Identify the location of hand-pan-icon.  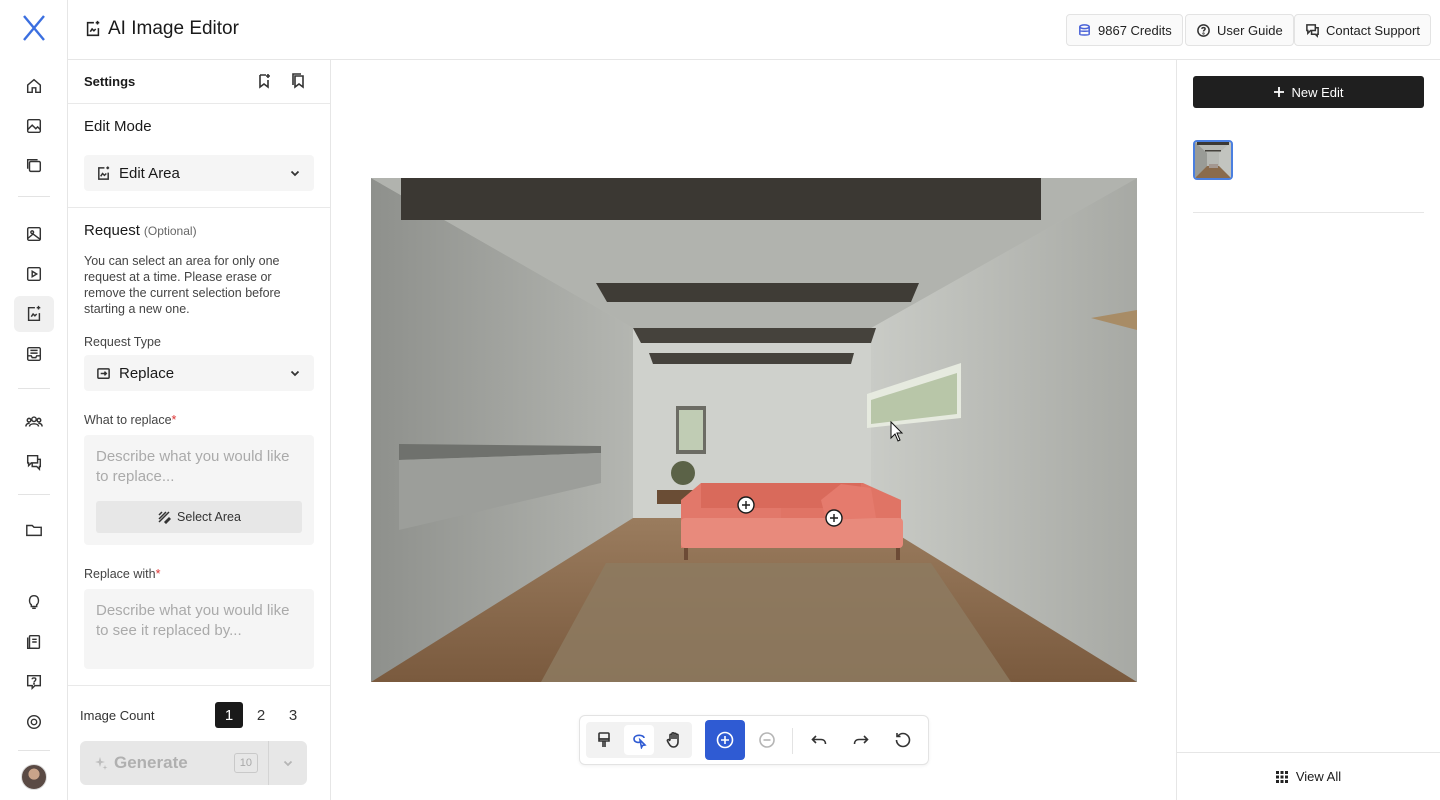
(674, 740).